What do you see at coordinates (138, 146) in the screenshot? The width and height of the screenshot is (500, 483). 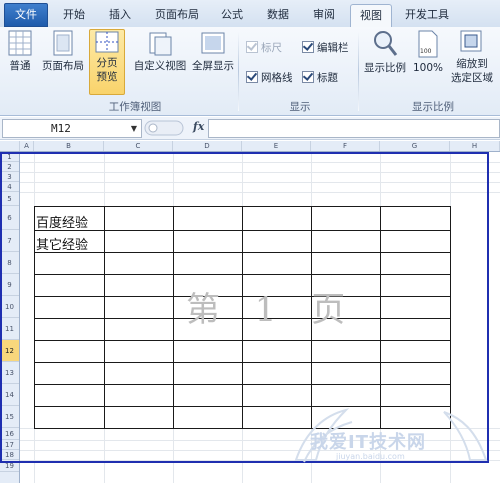 I see `column-header-c: C` at bounding box center [138, 146].